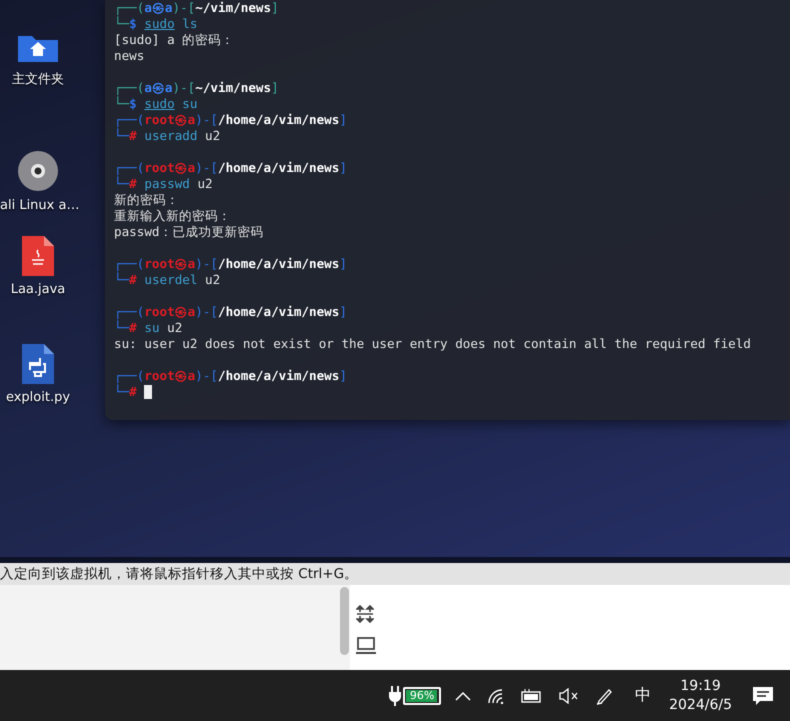  Describe the element at coordinates (700, 695) in the screenshot. I see `clock: 19:19 2024/6/5` at that location.